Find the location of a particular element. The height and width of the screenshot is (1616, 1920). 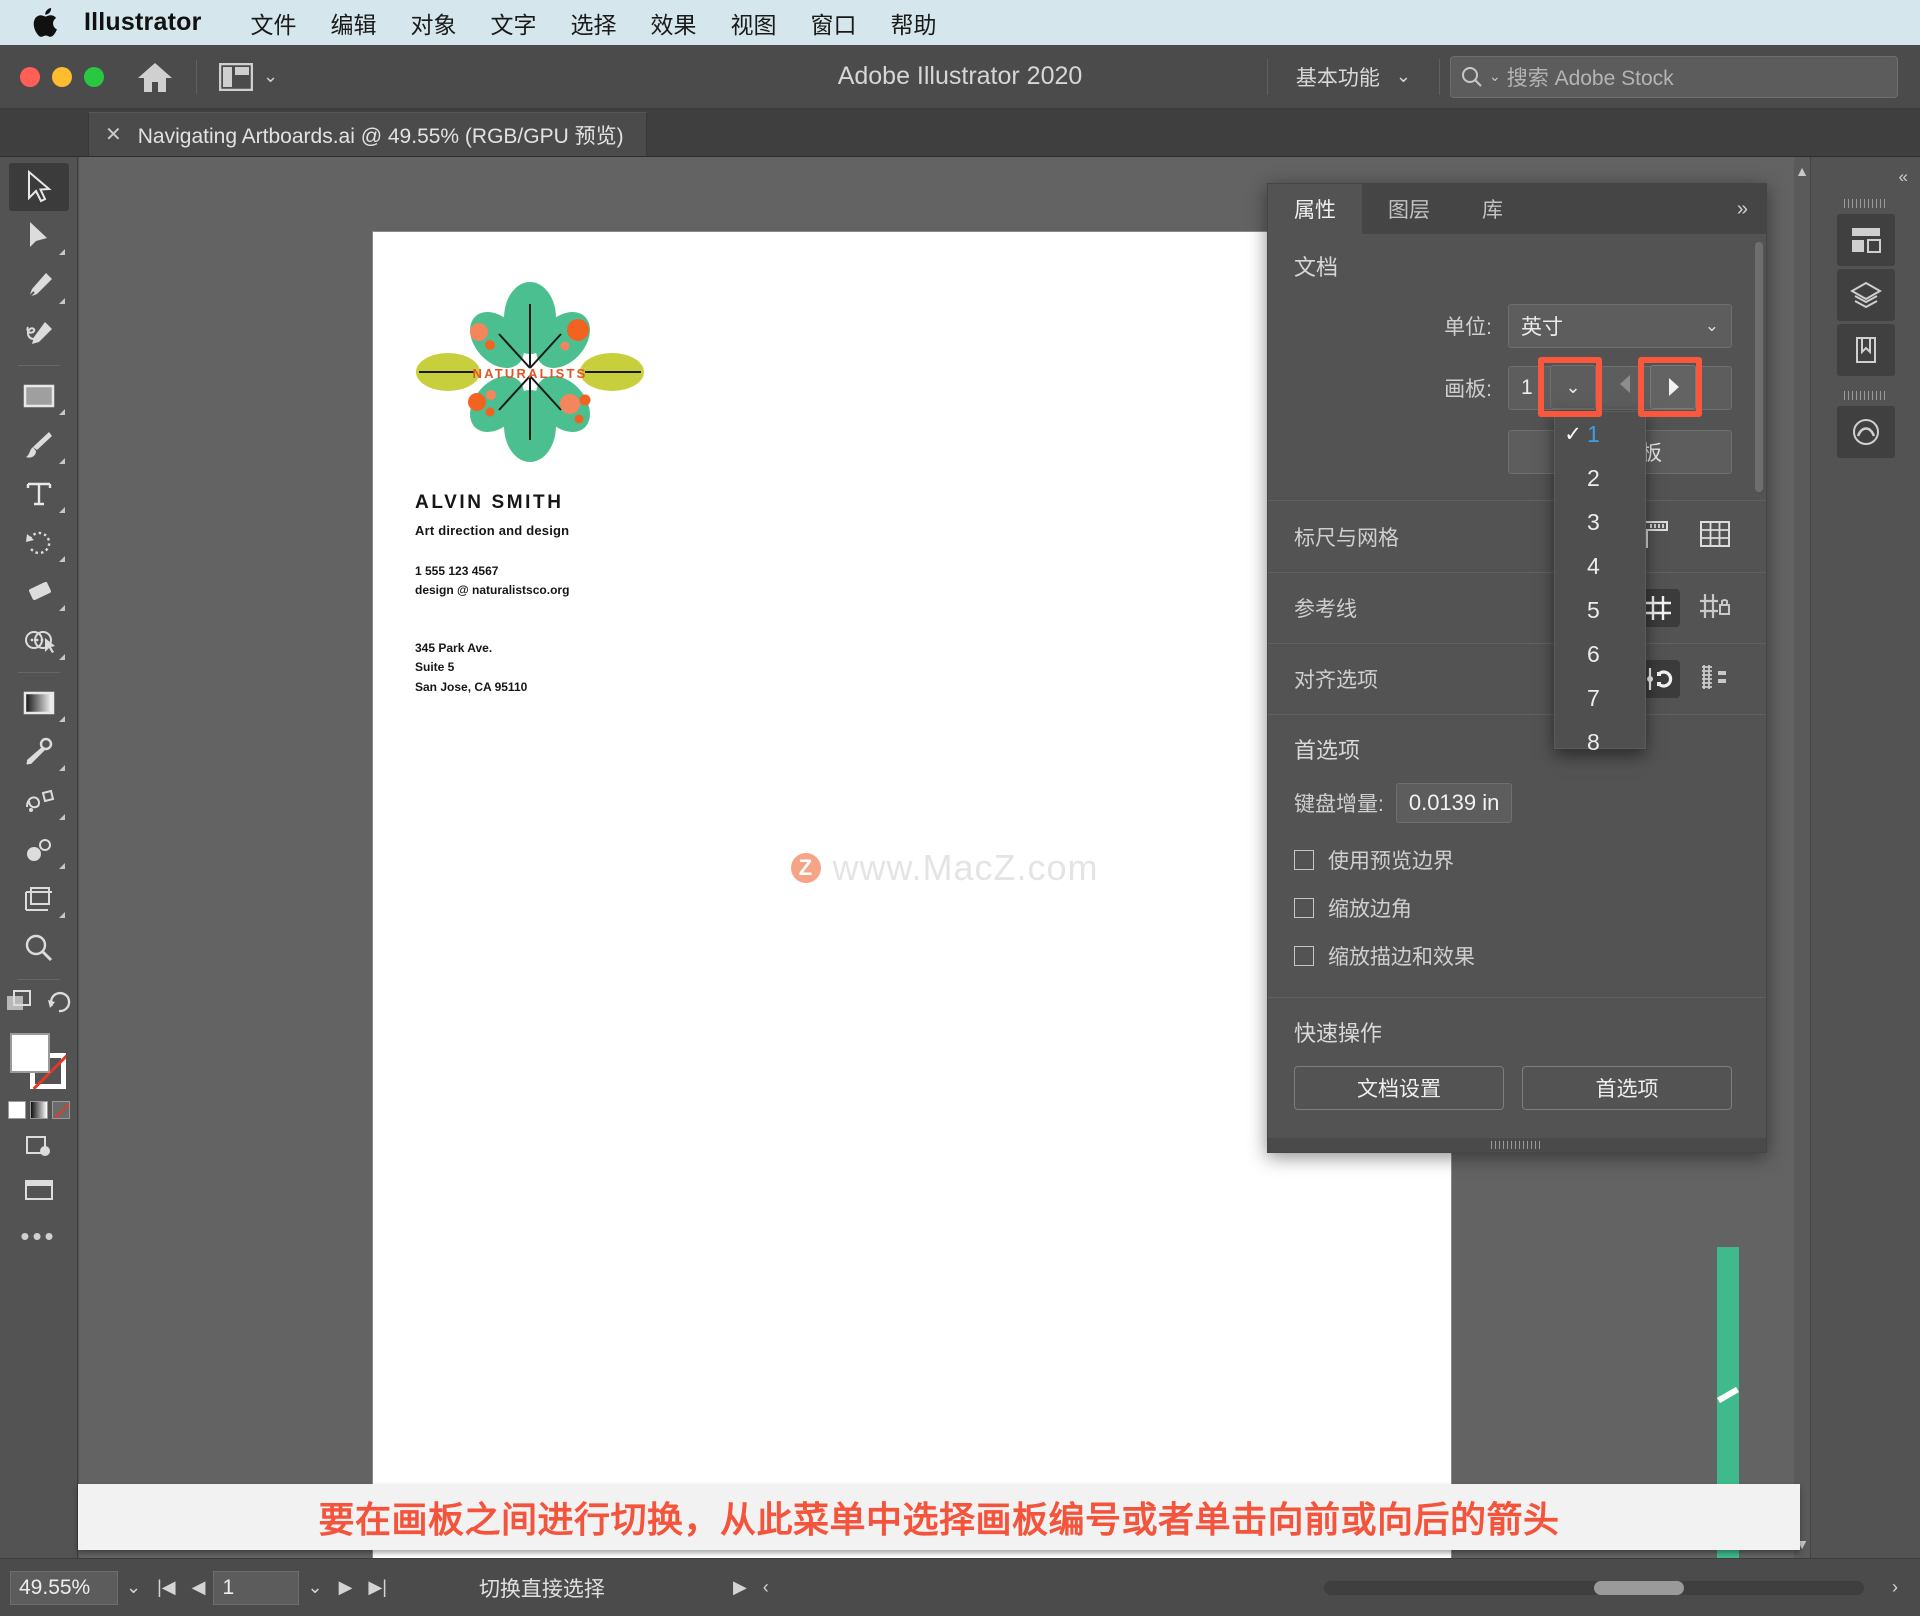

color-swatch-button is located at coordinates (16, 1110).